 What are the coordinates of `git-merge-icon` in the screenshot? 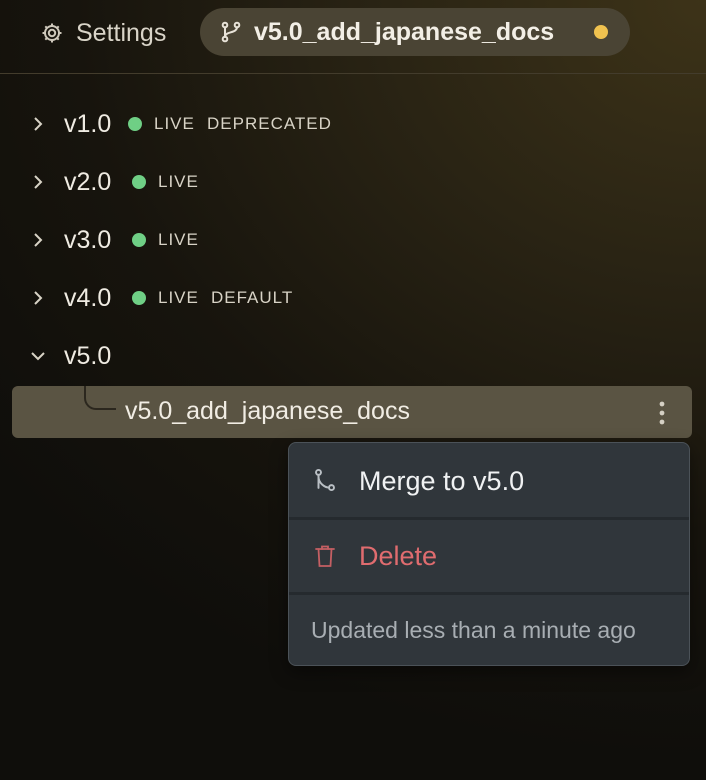 It's located at (325, 480).